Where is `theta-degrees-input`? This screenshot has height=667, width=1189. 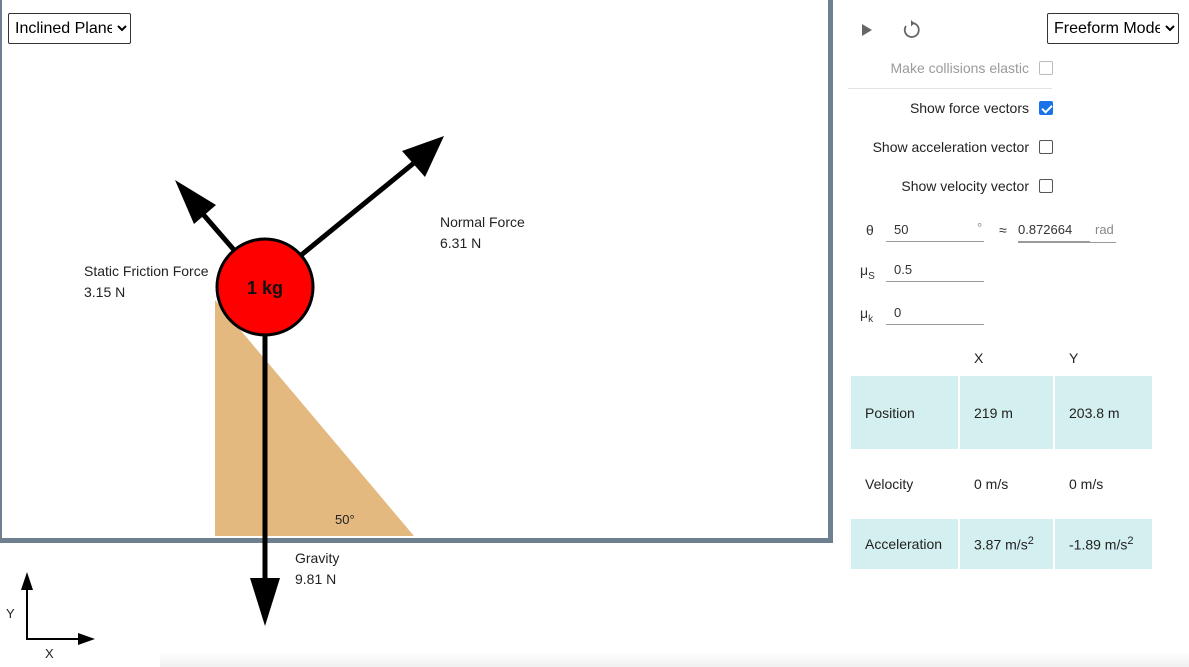 theta-degrees-input is located at coordinates (935, 230).